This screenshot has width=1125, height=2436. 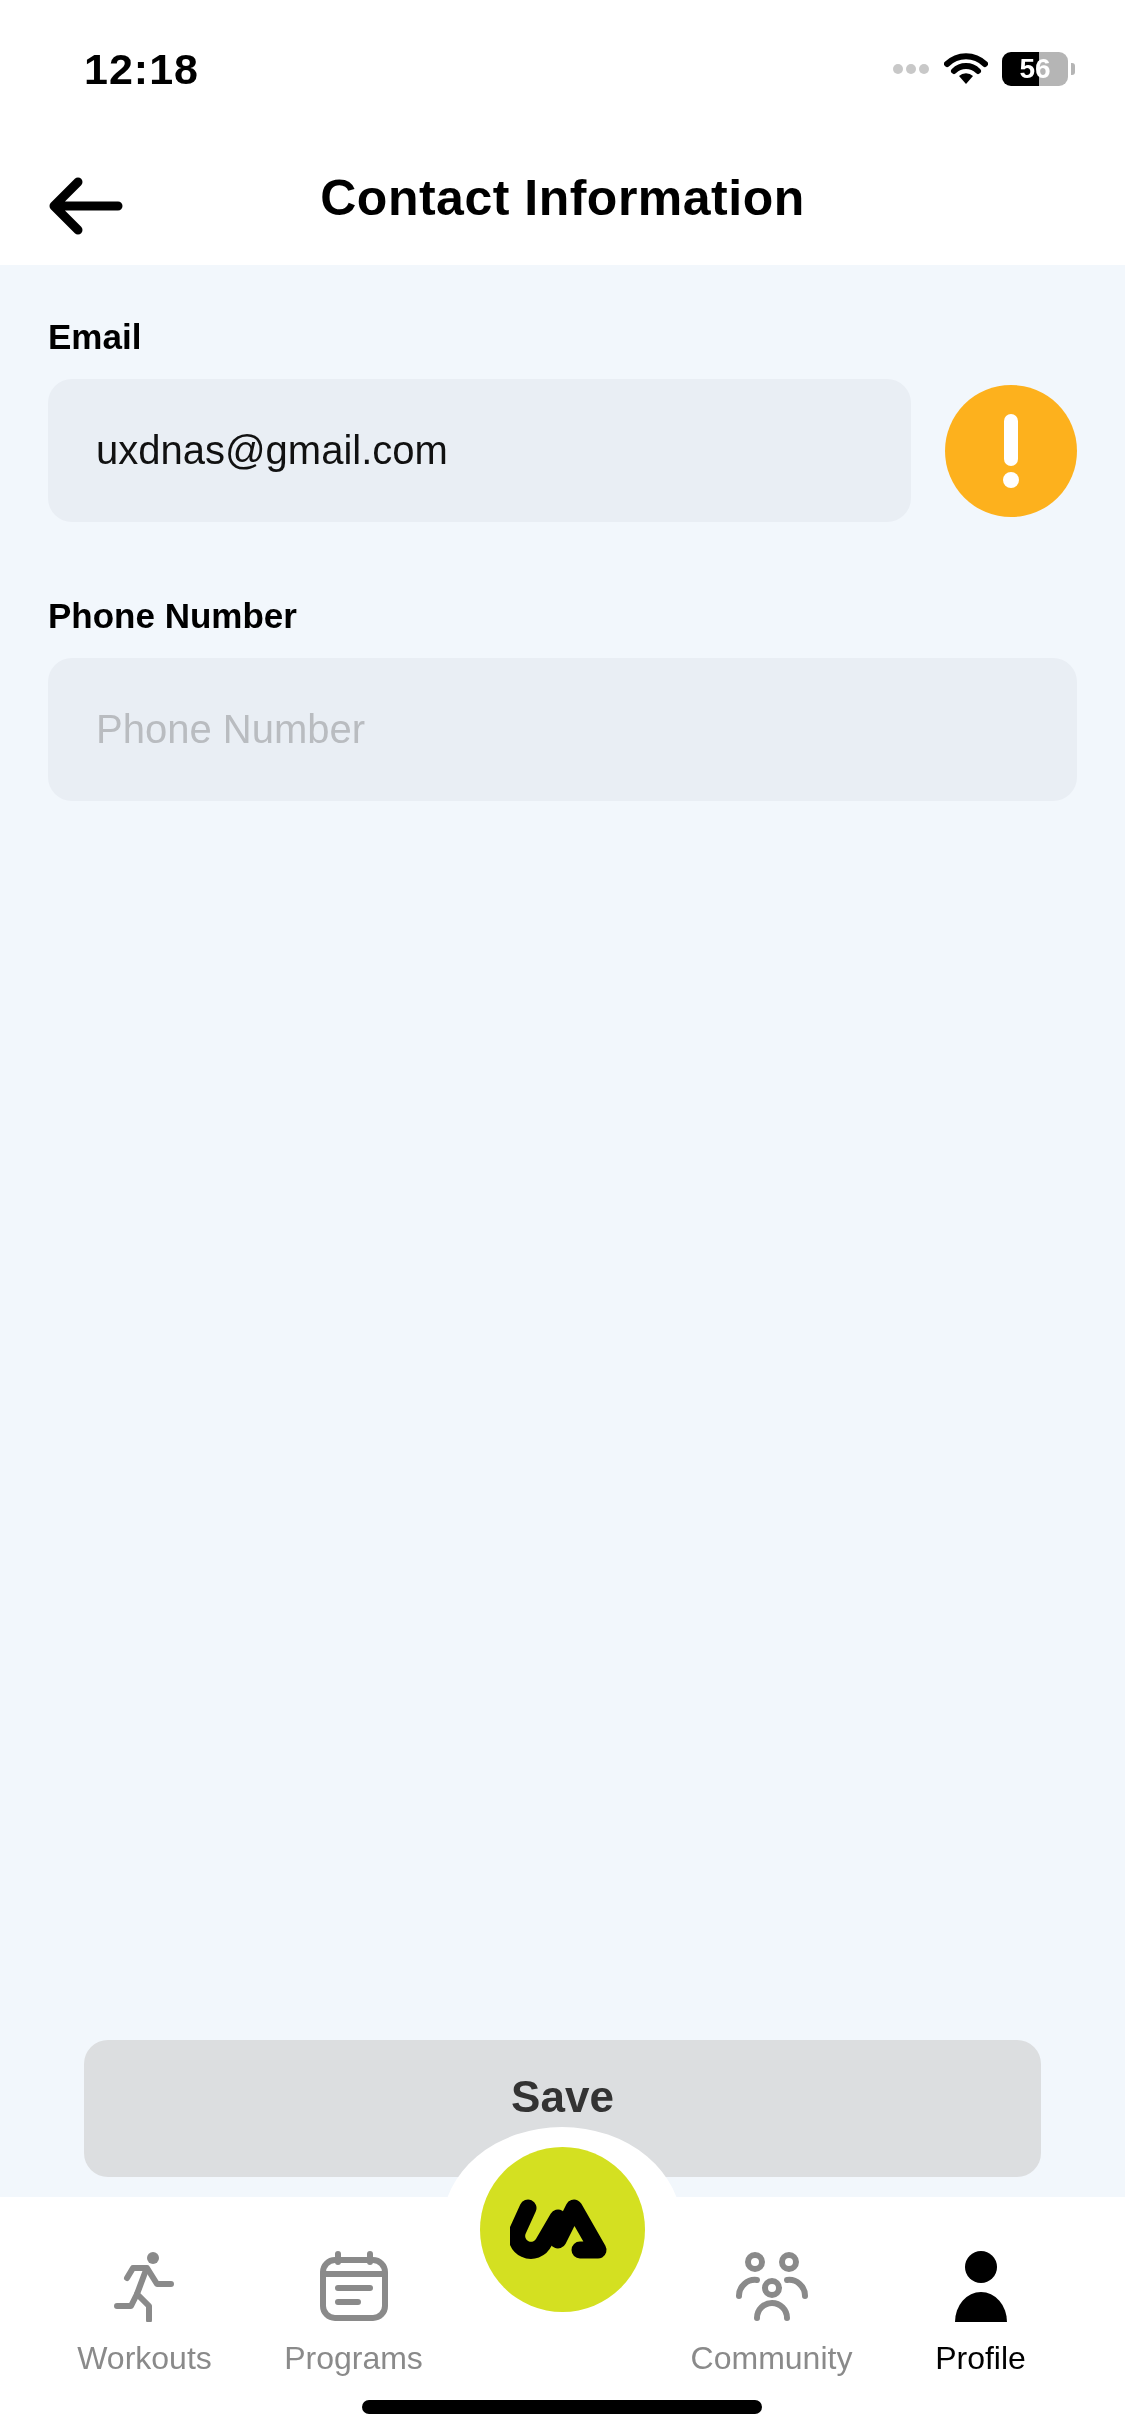 I want to click on group-icon, so click(x=771, y=2286).